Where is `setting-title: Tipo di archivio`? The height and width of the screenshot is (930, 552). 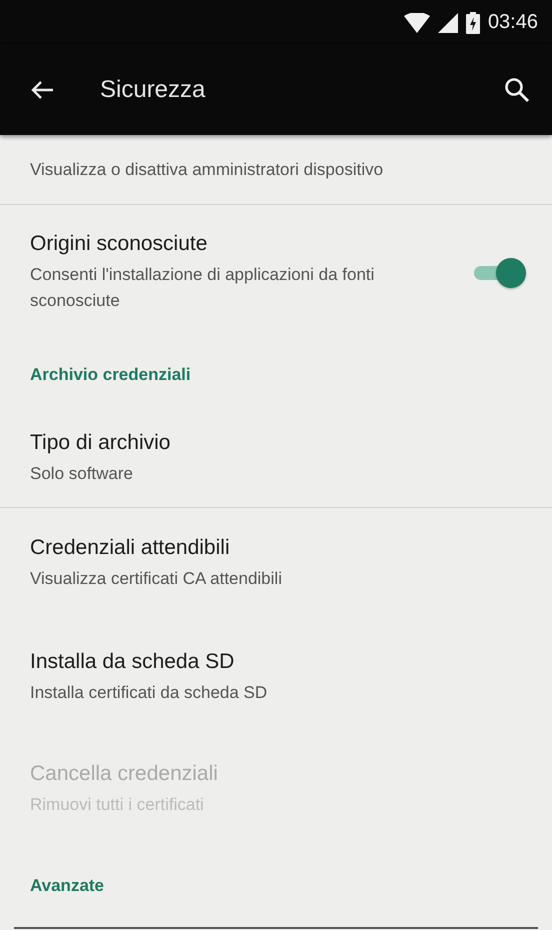
setting-title: Tipo di archivio is located at coordinates (101, 442).